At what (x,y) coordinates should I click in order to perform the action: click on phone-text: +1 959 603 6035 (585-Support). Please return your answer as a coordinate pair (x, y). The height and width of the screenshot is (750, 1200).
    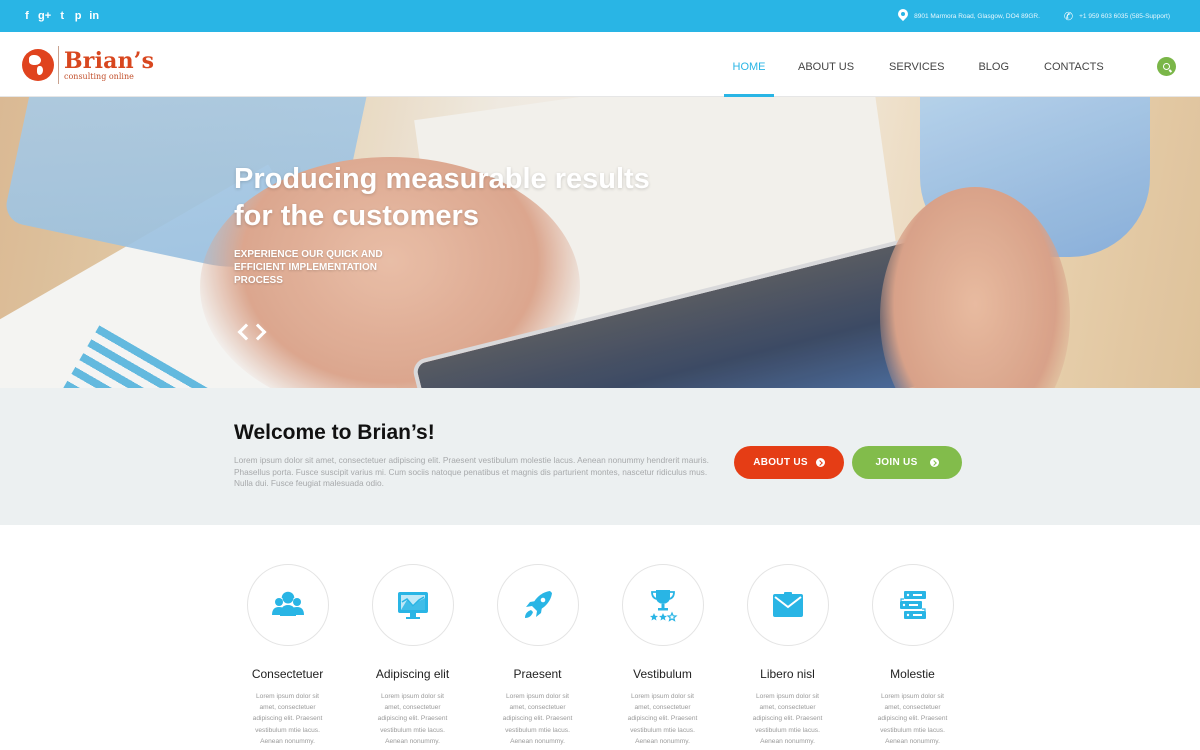
    Looking at the image, I should click on (1124, 16).